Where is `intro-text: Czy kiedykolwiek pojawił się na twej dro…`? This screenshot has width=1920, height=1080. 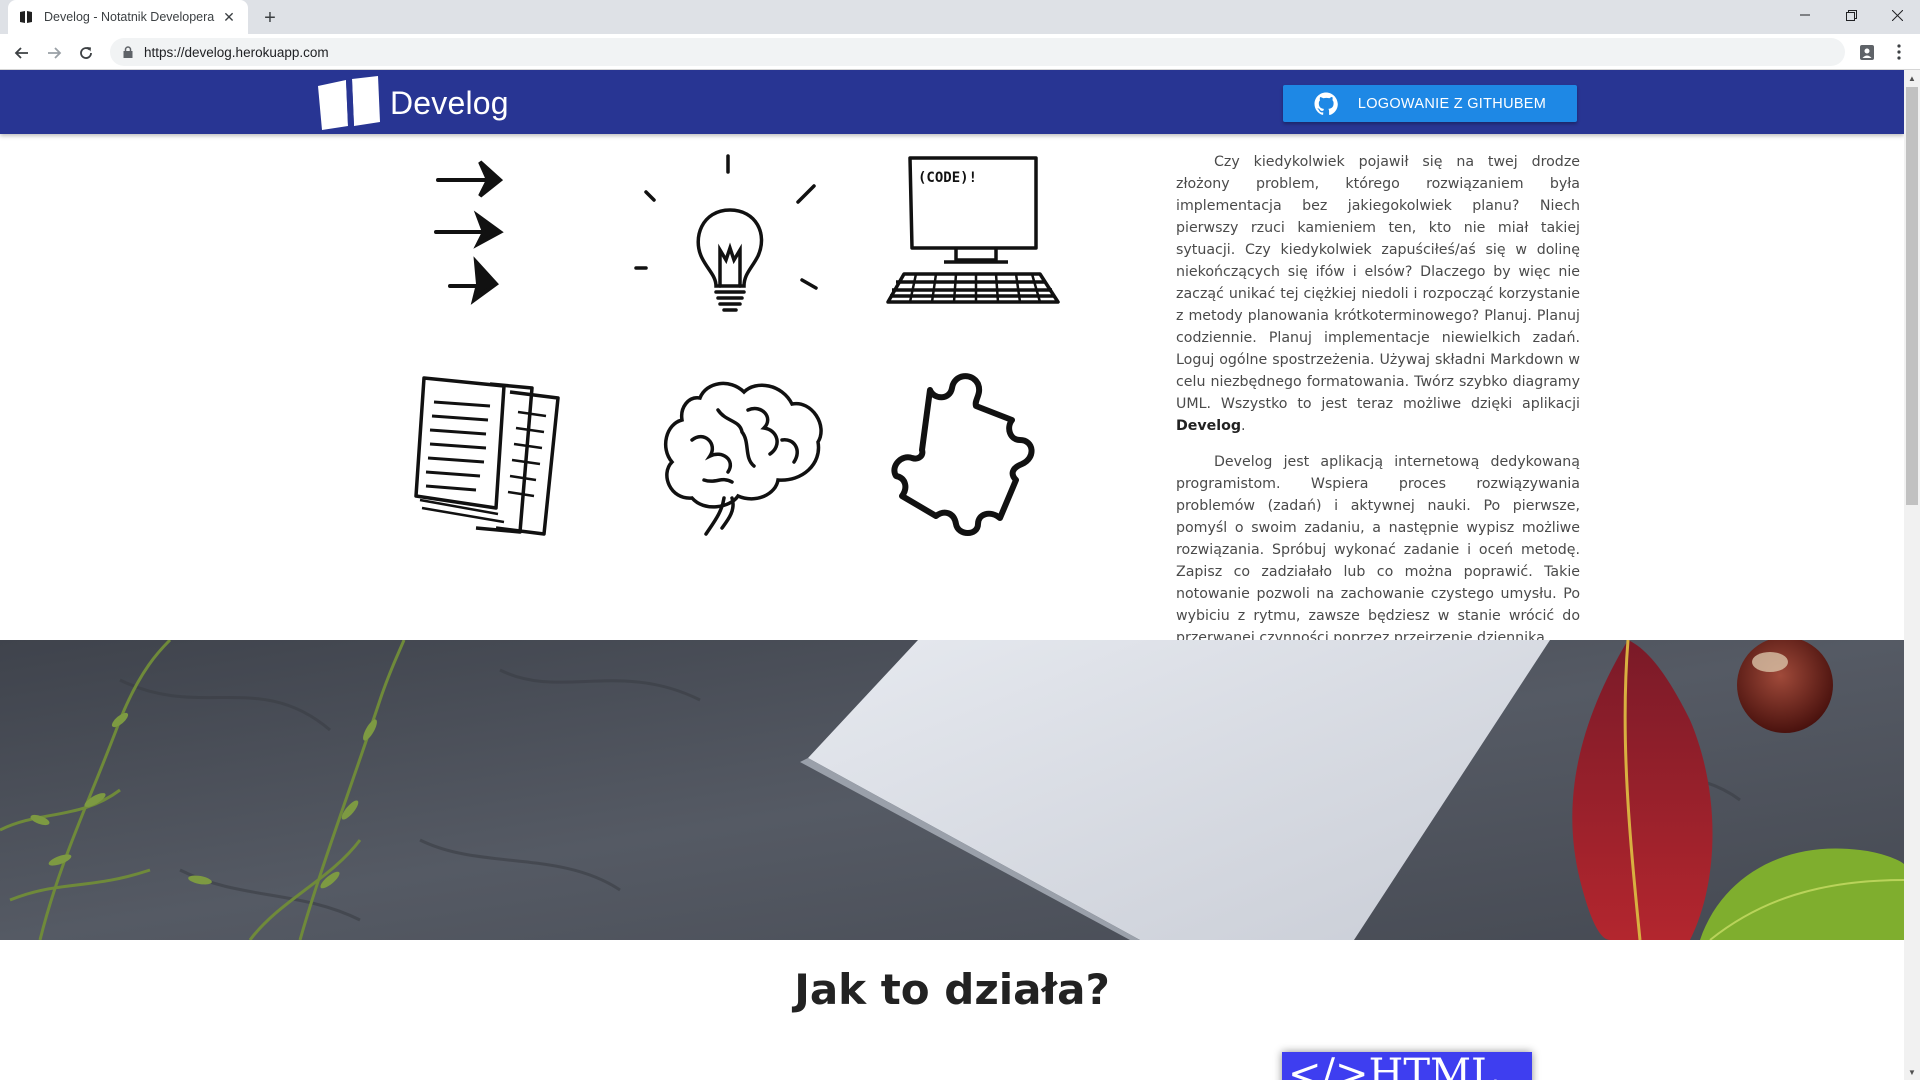 intro-text: Czy kiedykolwiek pojawił się na twej dro… is located at coordinates (1378, 407).